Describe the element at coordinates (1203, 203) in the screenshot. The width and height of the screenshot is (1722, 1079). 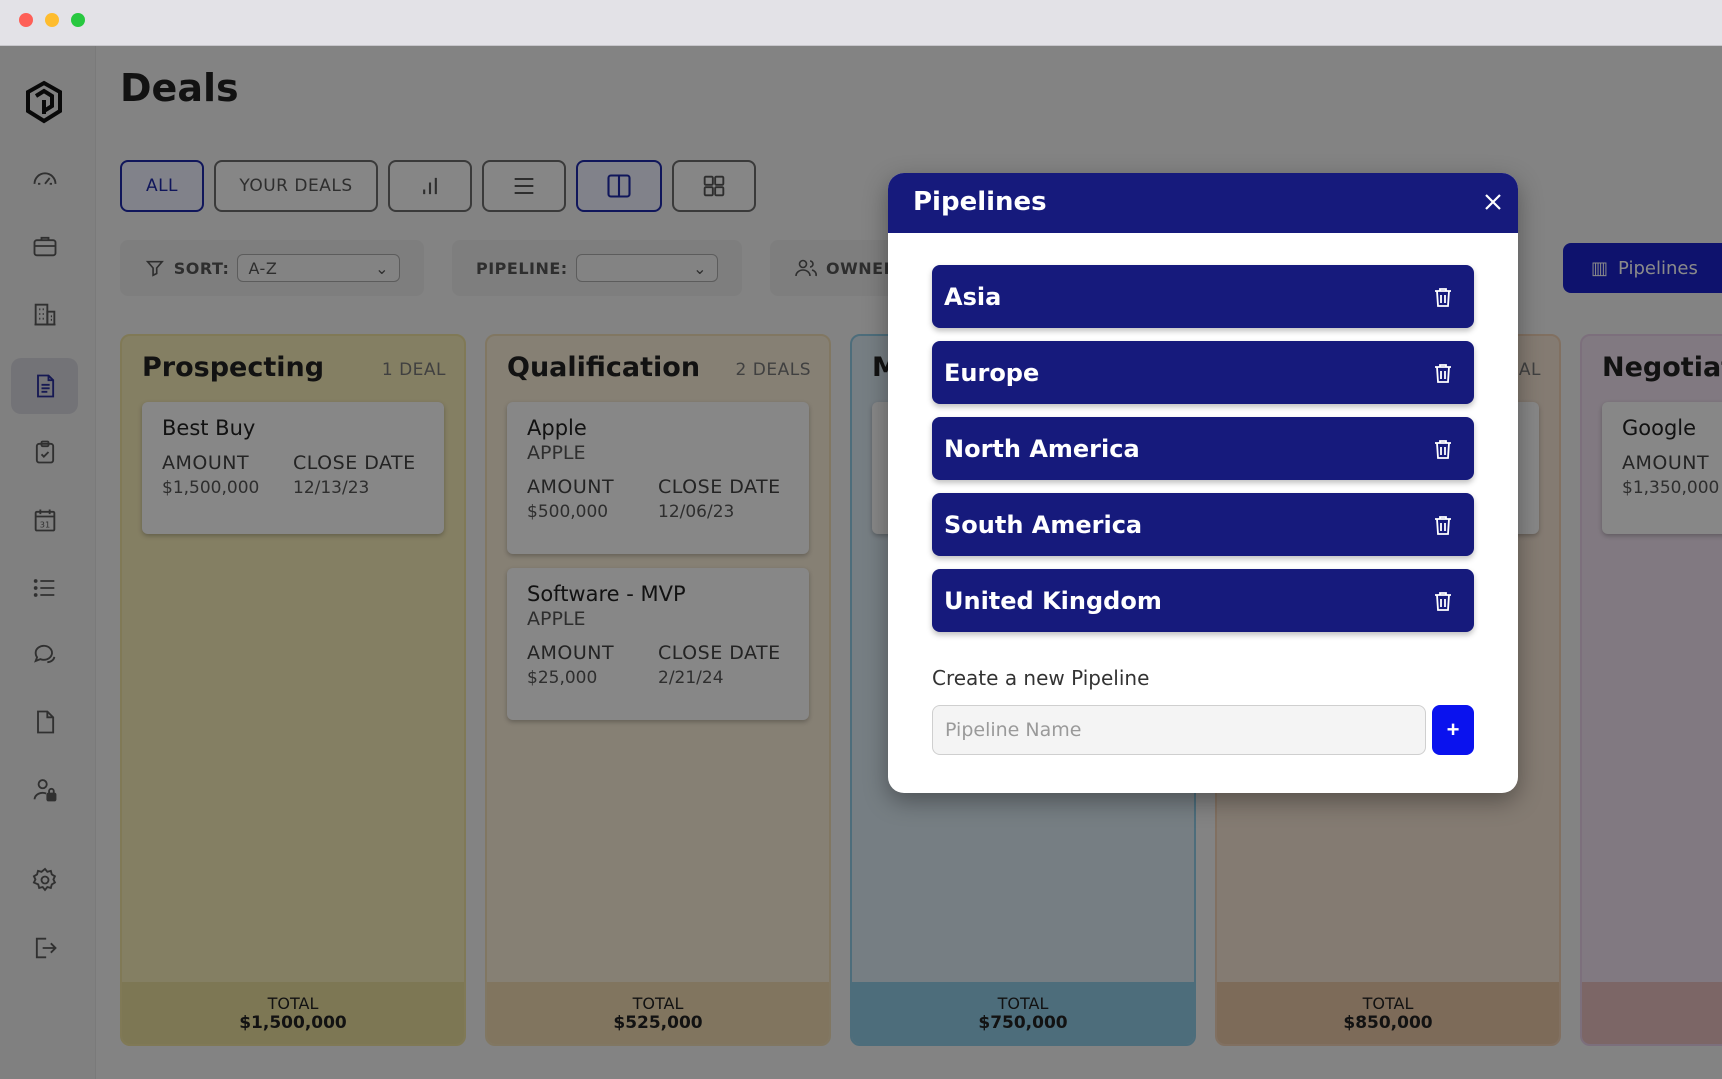
I see `modal-header: Pipelines` at that location.